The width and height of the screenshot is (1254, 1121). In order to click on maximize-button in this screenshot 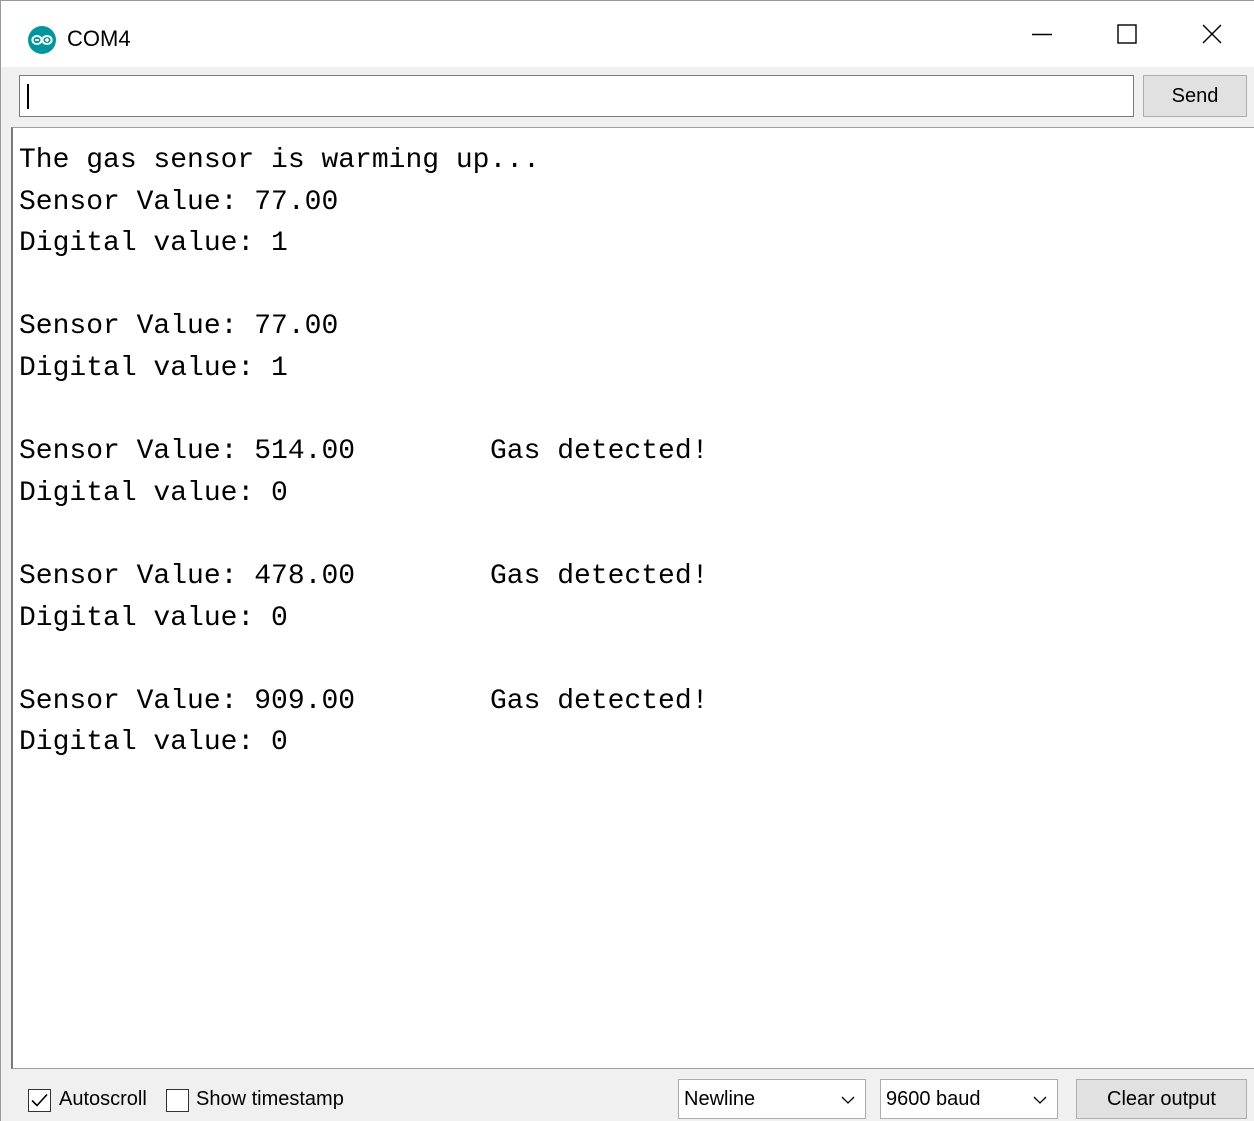, I will do `click(1127, 34)`.